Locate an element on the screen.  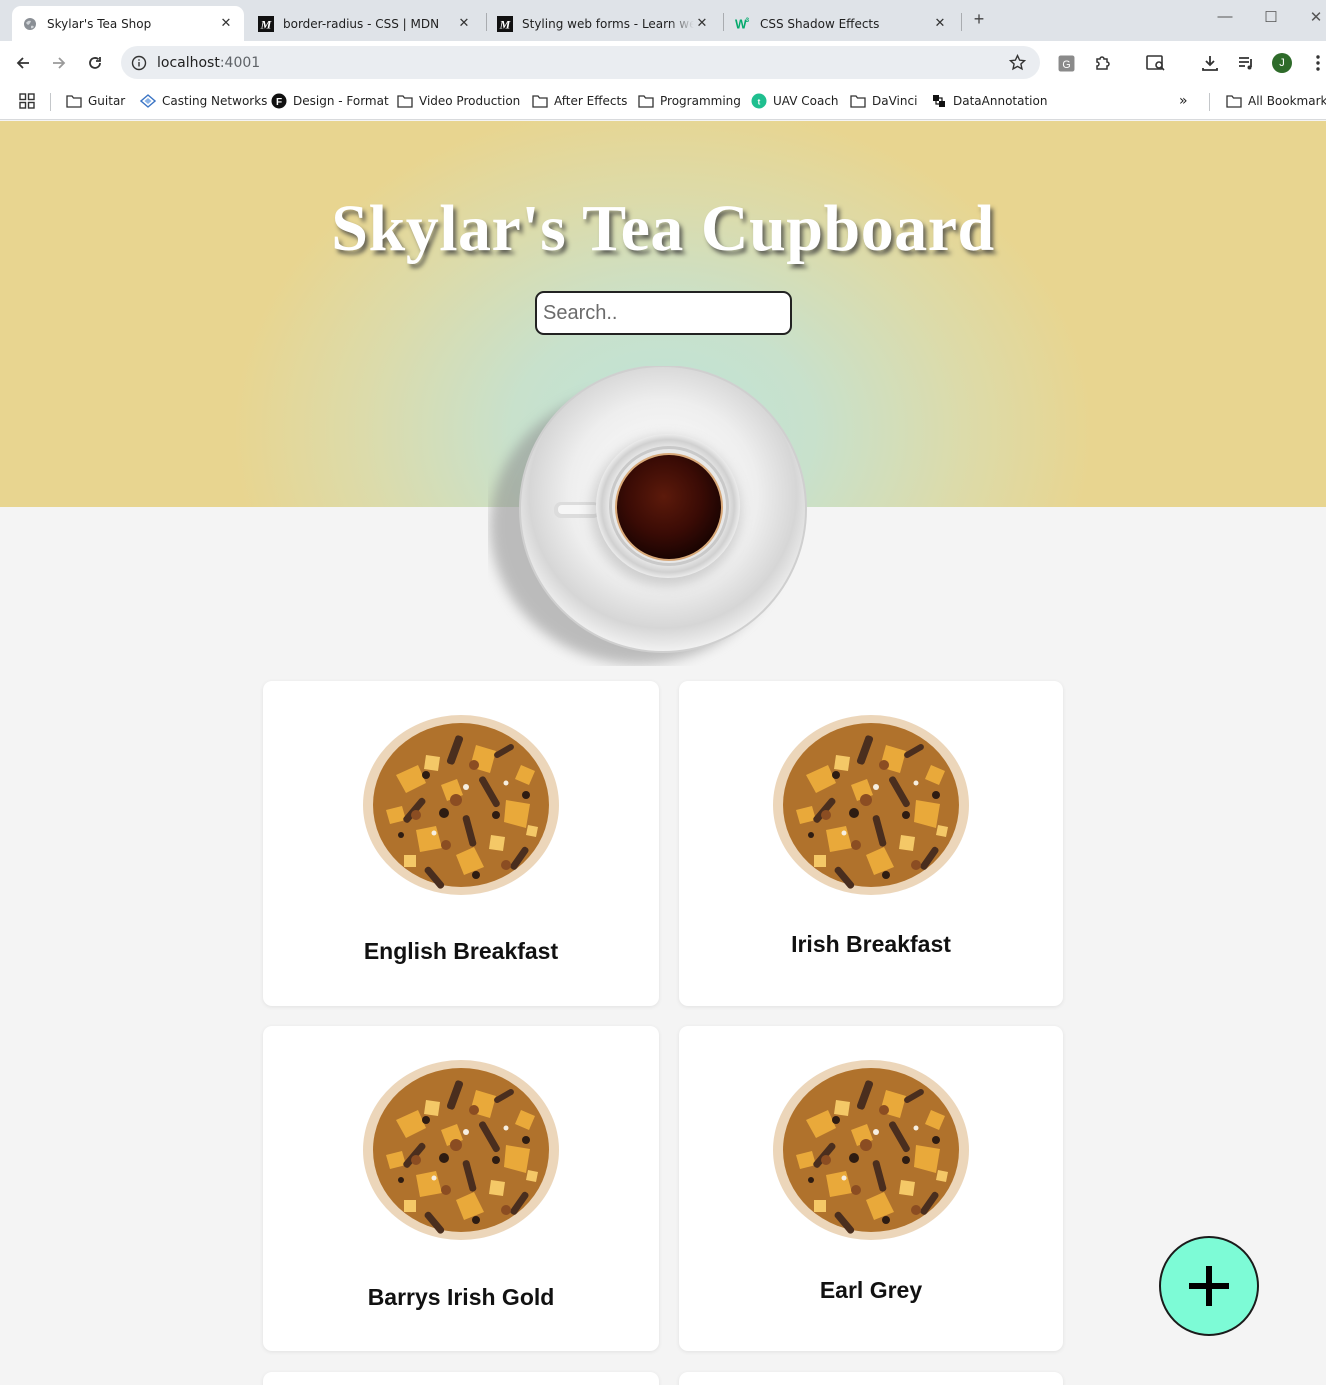
tea-name: Barrys Irish Gold is located at coordinates (461, 1297).